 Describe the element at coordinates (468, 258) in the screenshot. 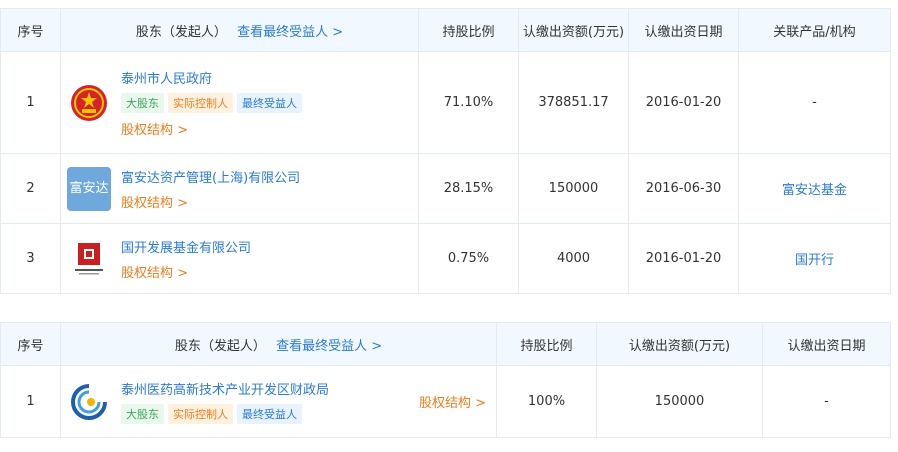

I see `ratio-cell: 0.75%` at that location.